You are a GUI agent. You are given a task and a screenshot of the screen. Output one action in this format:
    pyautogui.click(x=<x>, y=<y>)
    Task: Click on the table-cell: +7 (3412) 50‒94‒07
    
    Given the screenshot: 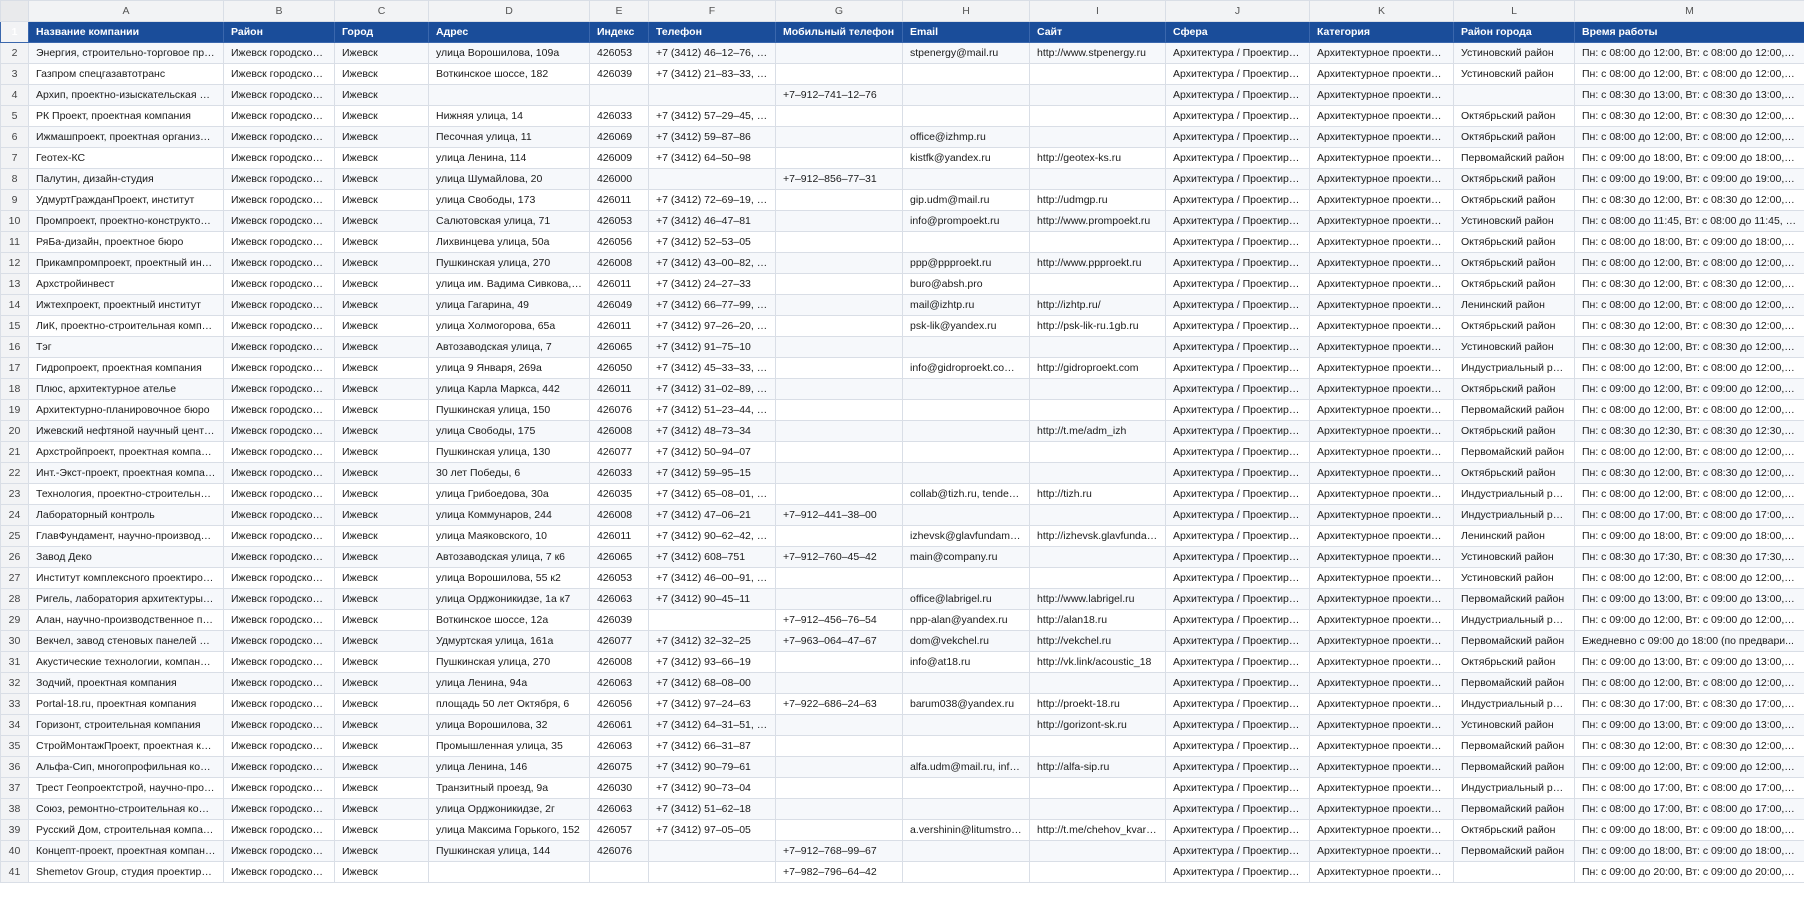 What is the action you would take?
    pyautogui.click(x=712, y=452)
    